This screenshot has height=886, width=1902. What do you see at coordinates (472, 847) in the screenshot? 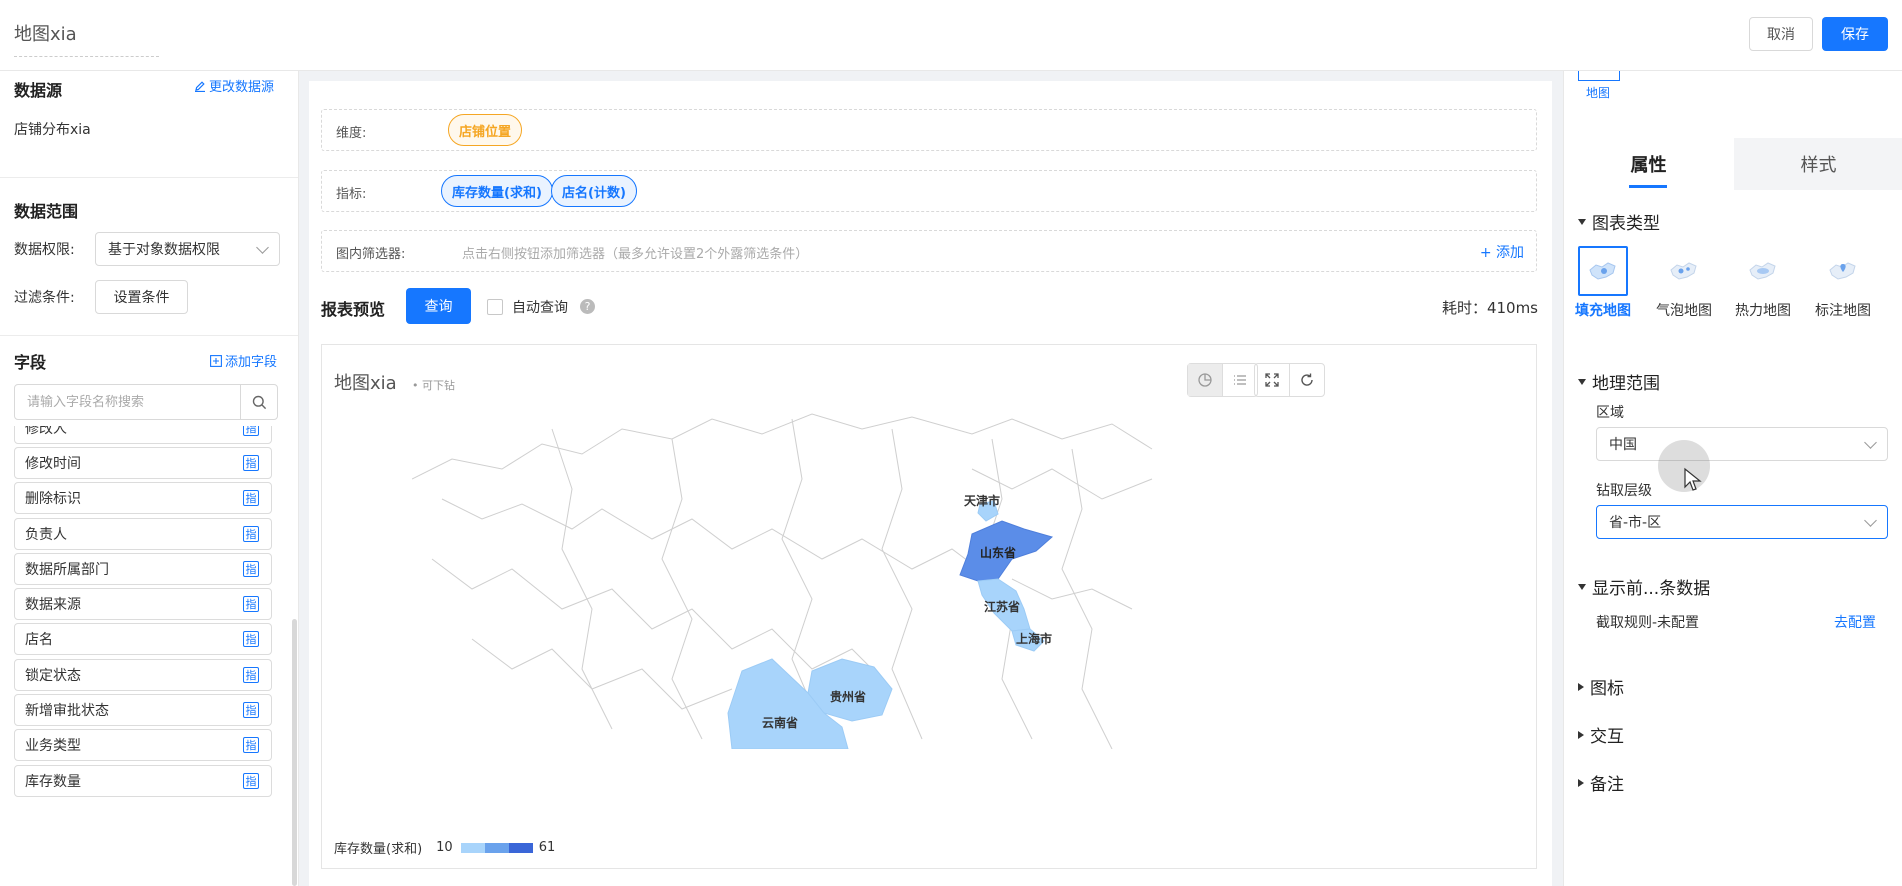
I see `legend-swatch` at bounding box center [472, 847].